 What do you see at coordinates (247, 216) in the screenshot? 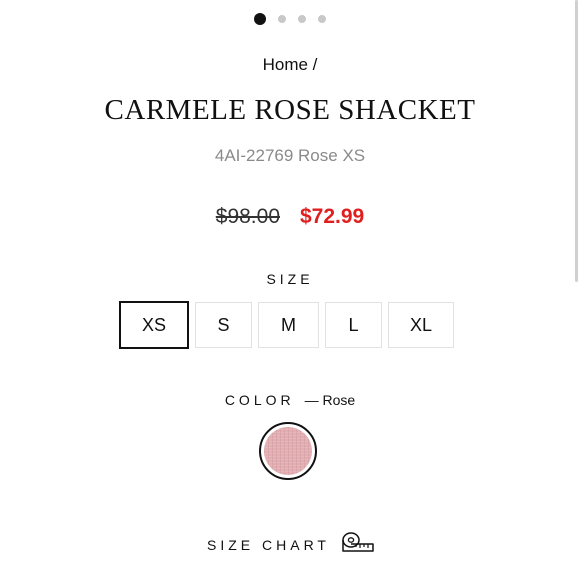
I see `original-price: $98.00` at bounding box center [247, 216].